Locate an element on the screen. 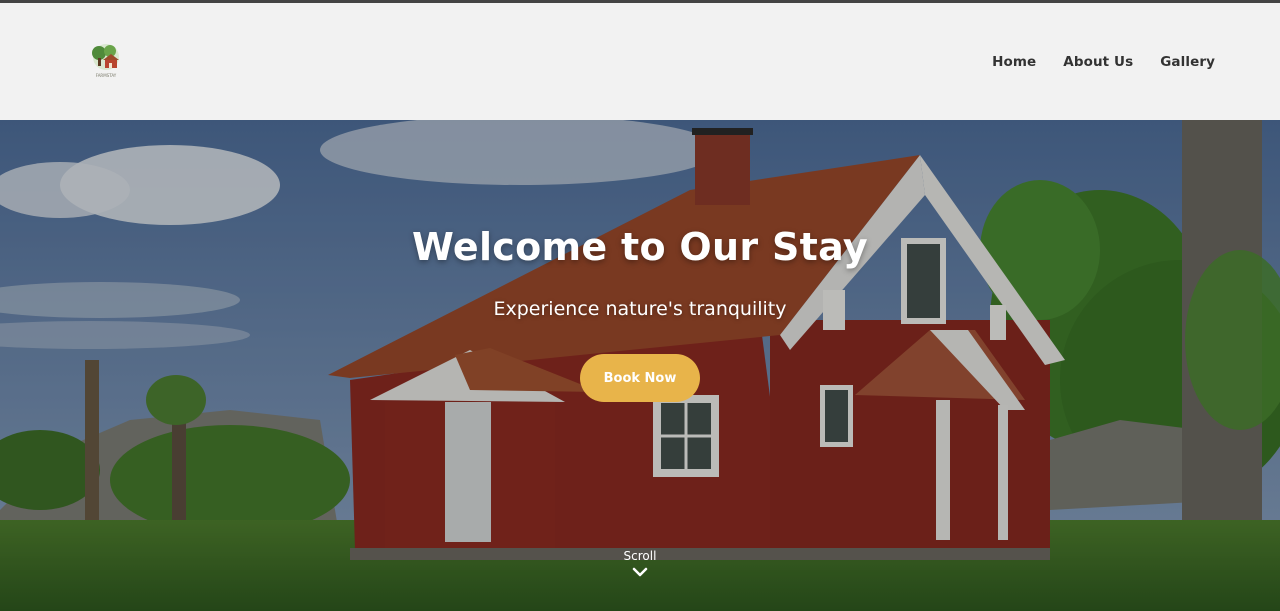  nav-gallery: Gallery is located at coordinates (1187, 62).